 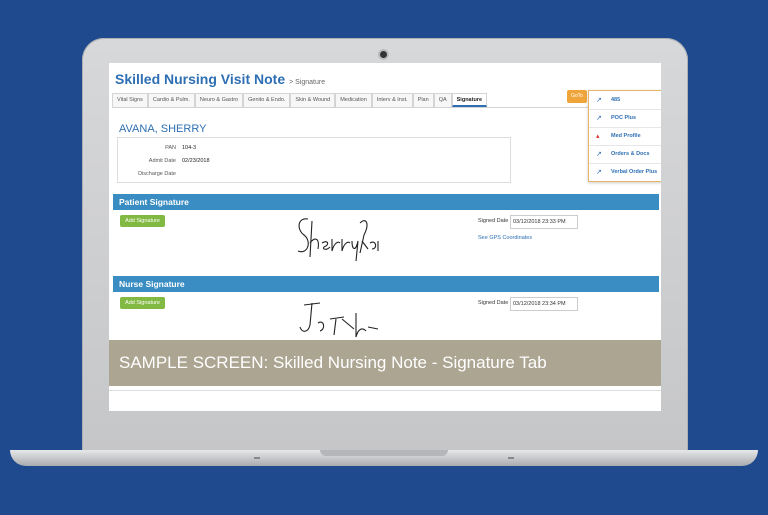 I want to click on goto-item-med-profile: ▴ Med Profile, so click(x=625, y=136).